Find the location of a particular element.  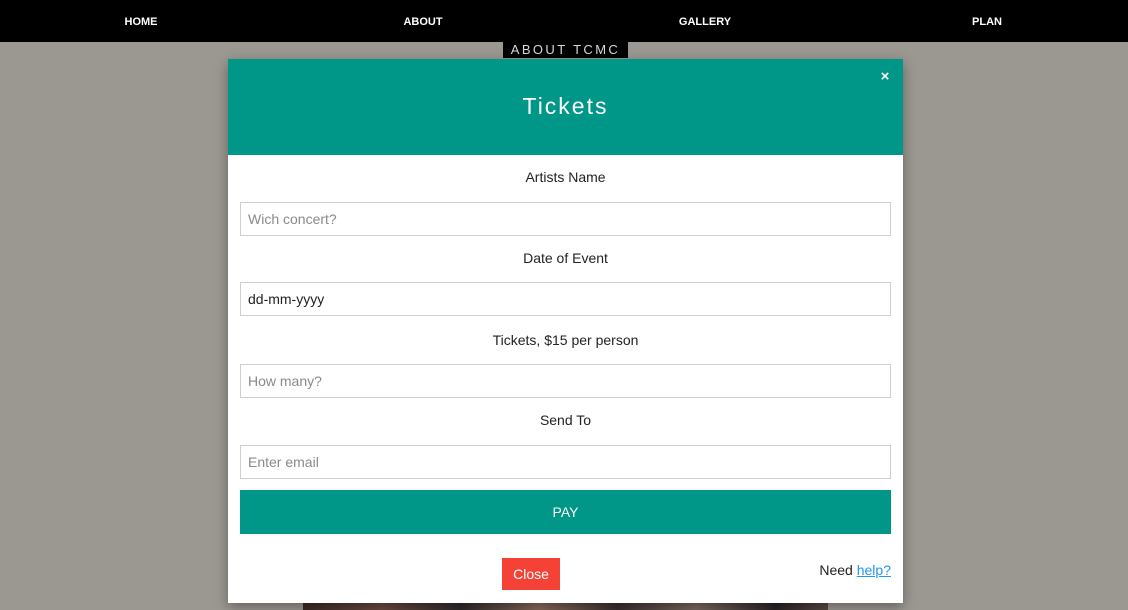

help-link: help? is located at coordinates (874, 570).